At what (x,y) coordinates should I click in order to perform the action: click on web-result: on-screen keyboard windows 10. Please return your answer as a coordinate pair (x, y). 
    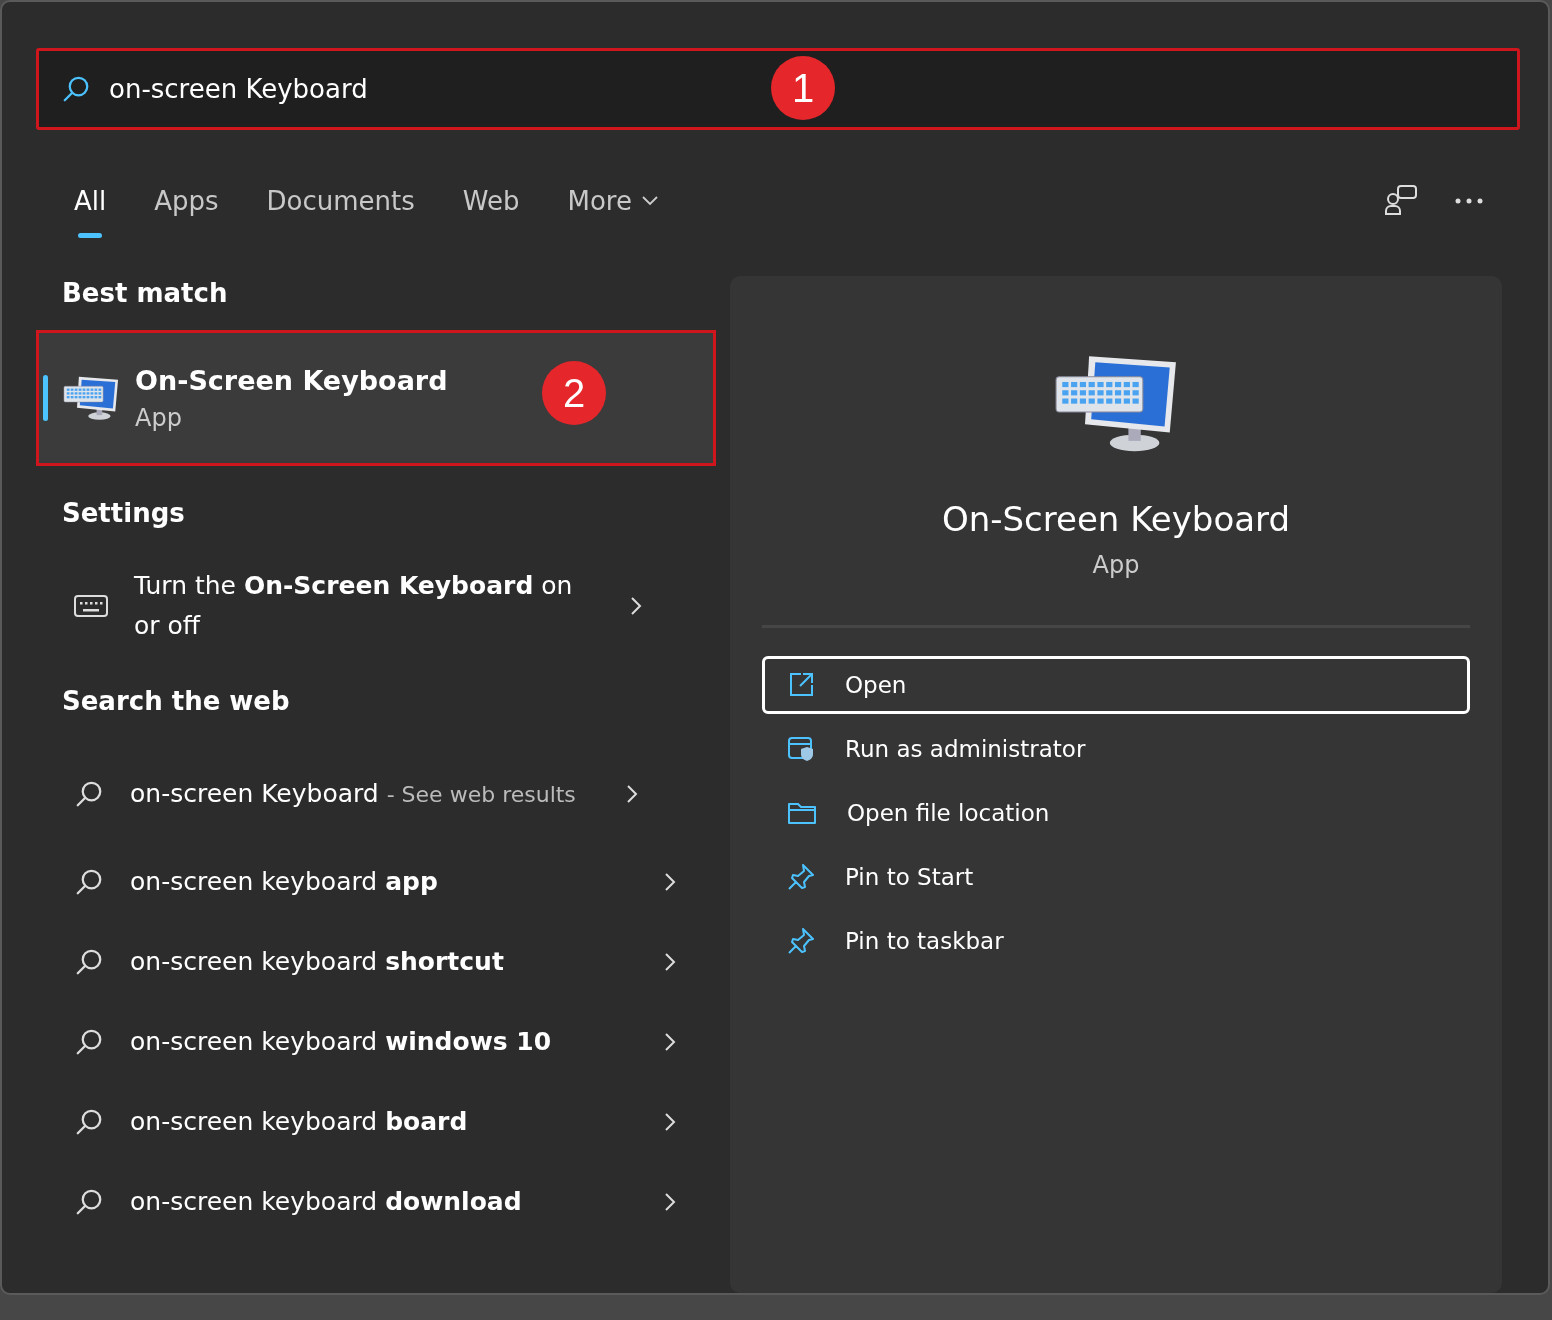
    Looking at the image, I should click on (376, 1042).